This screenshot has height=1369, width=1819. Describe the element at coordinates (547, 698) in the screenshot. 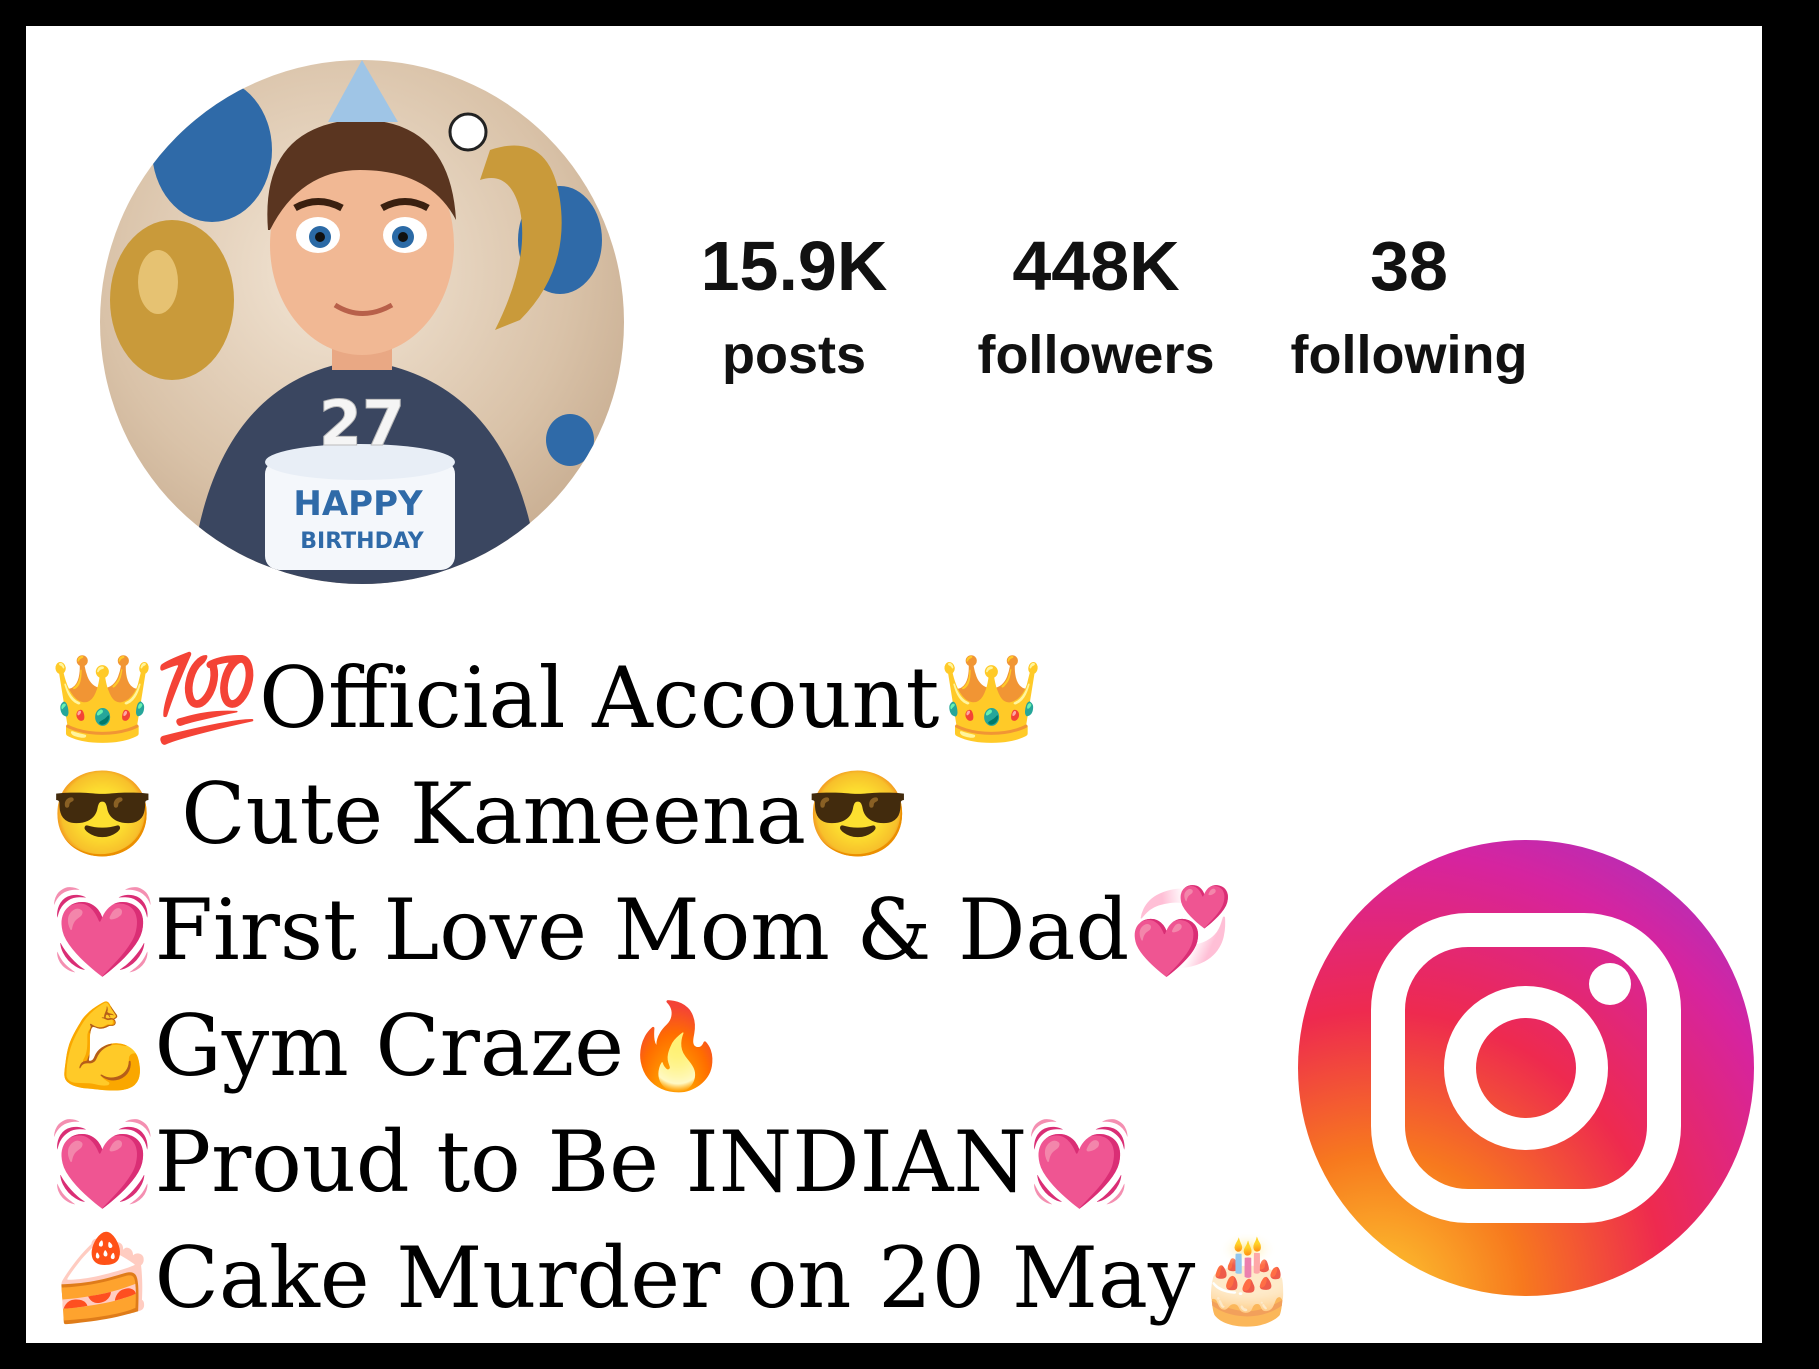

I see `bio-line: 👑💯Official Account👑` at that location.